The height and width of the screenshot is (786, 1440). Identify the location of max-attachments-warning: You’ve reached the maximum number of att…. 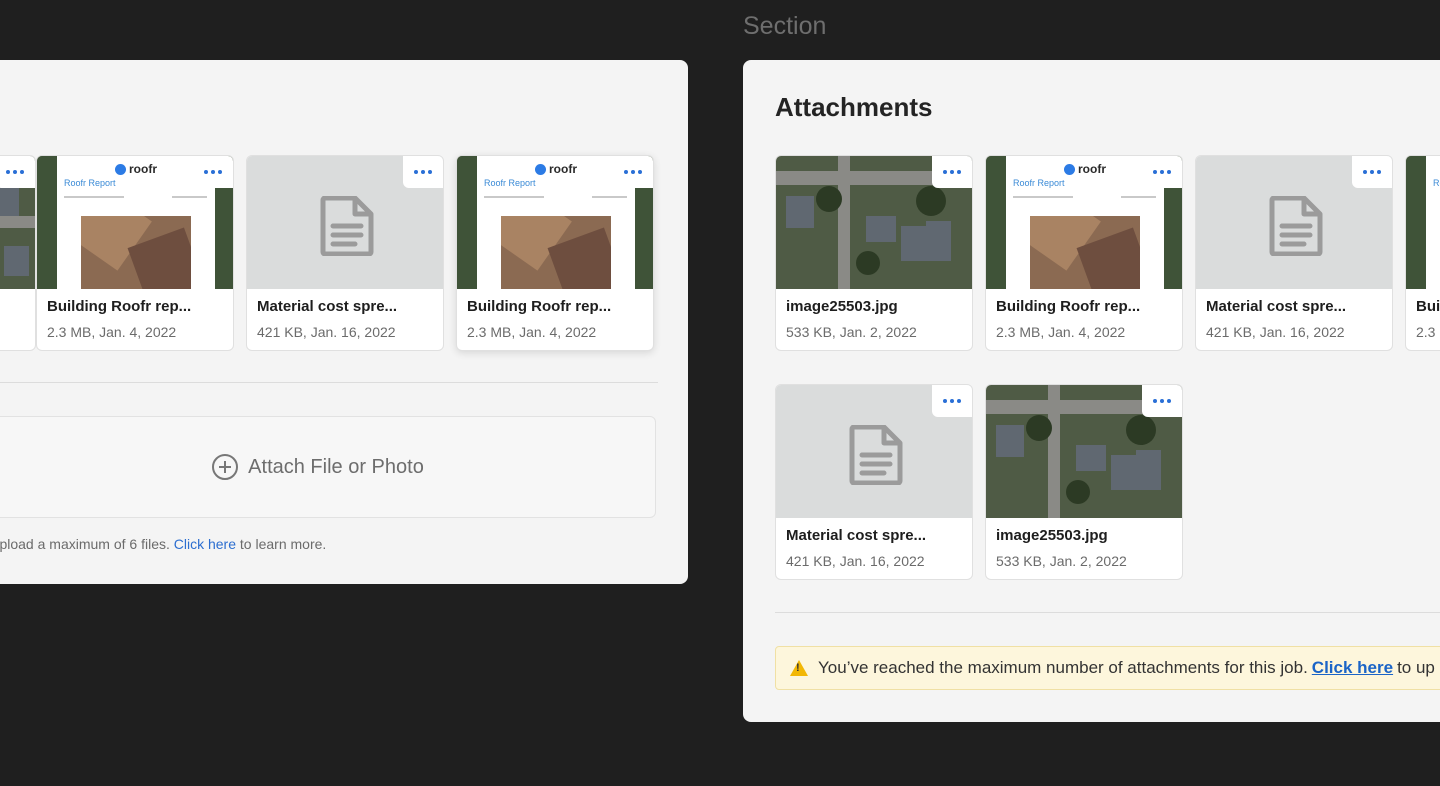
(1107, 668).